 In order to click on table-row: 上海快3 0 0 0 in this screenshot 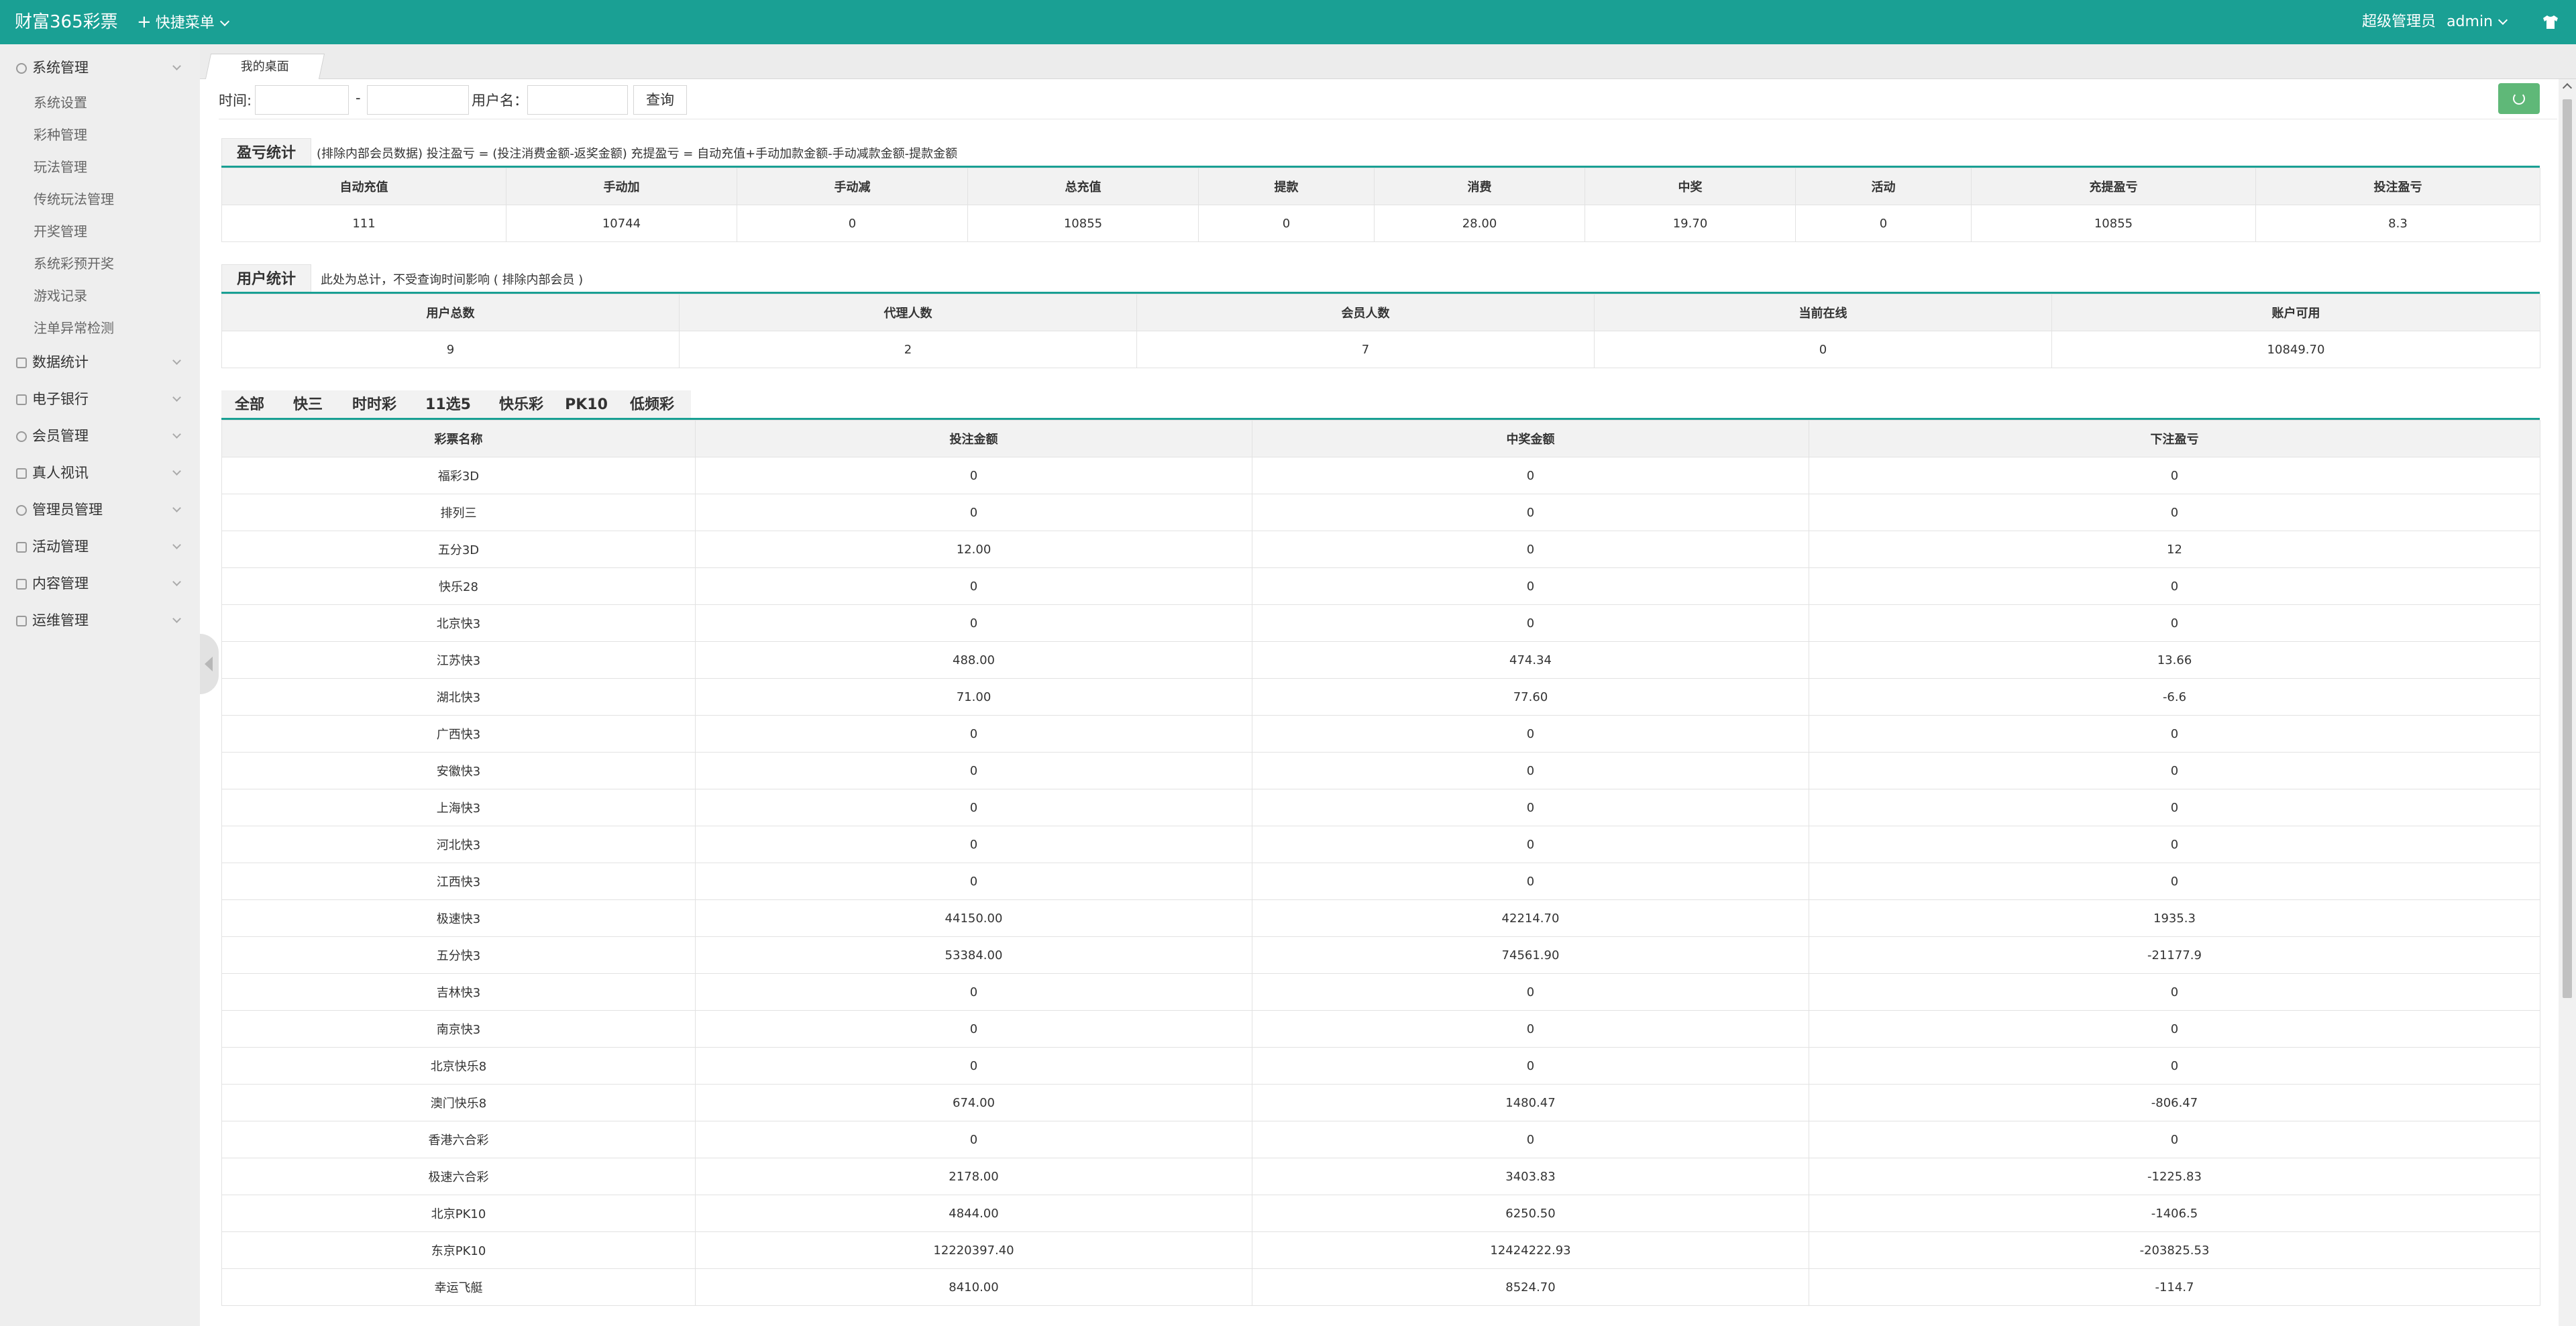, I will do `click(1380, 807)`.